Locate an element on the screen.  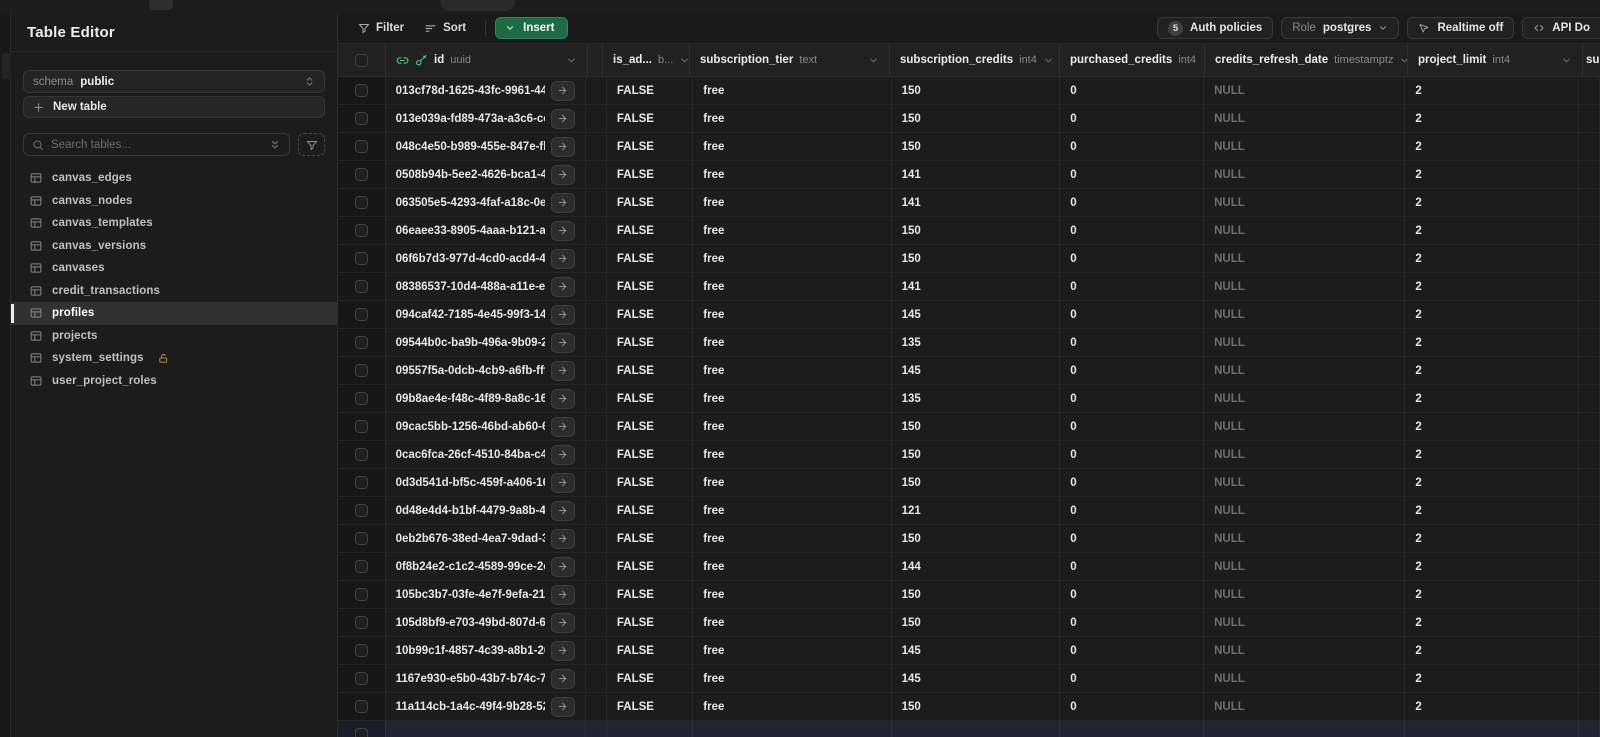
clipped-cell: -0 is located at coordinates (596, 174).